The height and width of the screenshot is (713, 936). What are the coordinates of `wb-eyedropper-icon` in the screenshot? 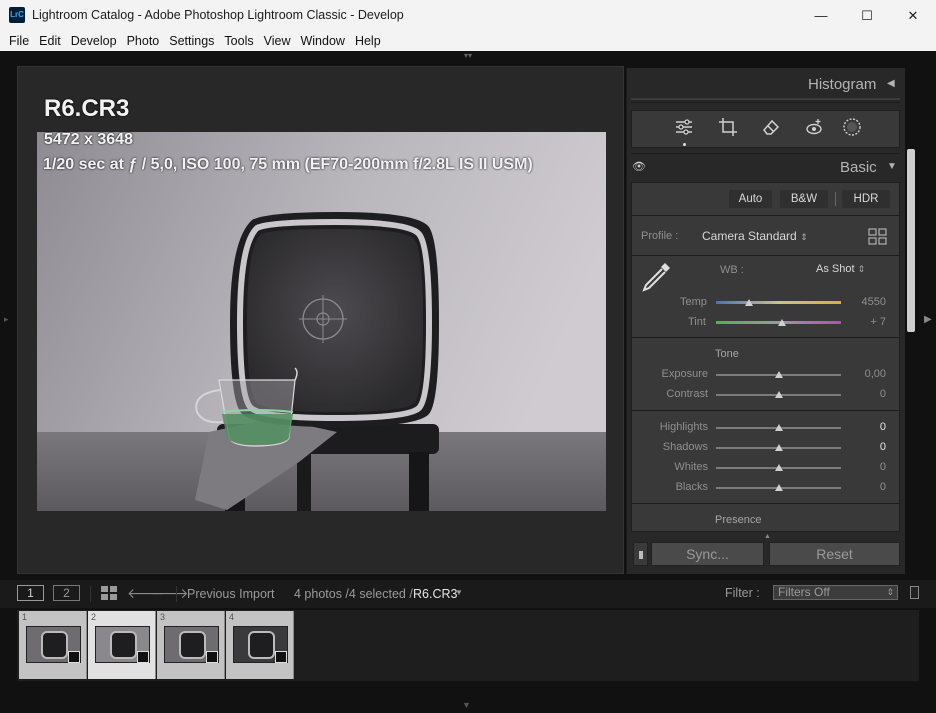 It's located at (657, 278).